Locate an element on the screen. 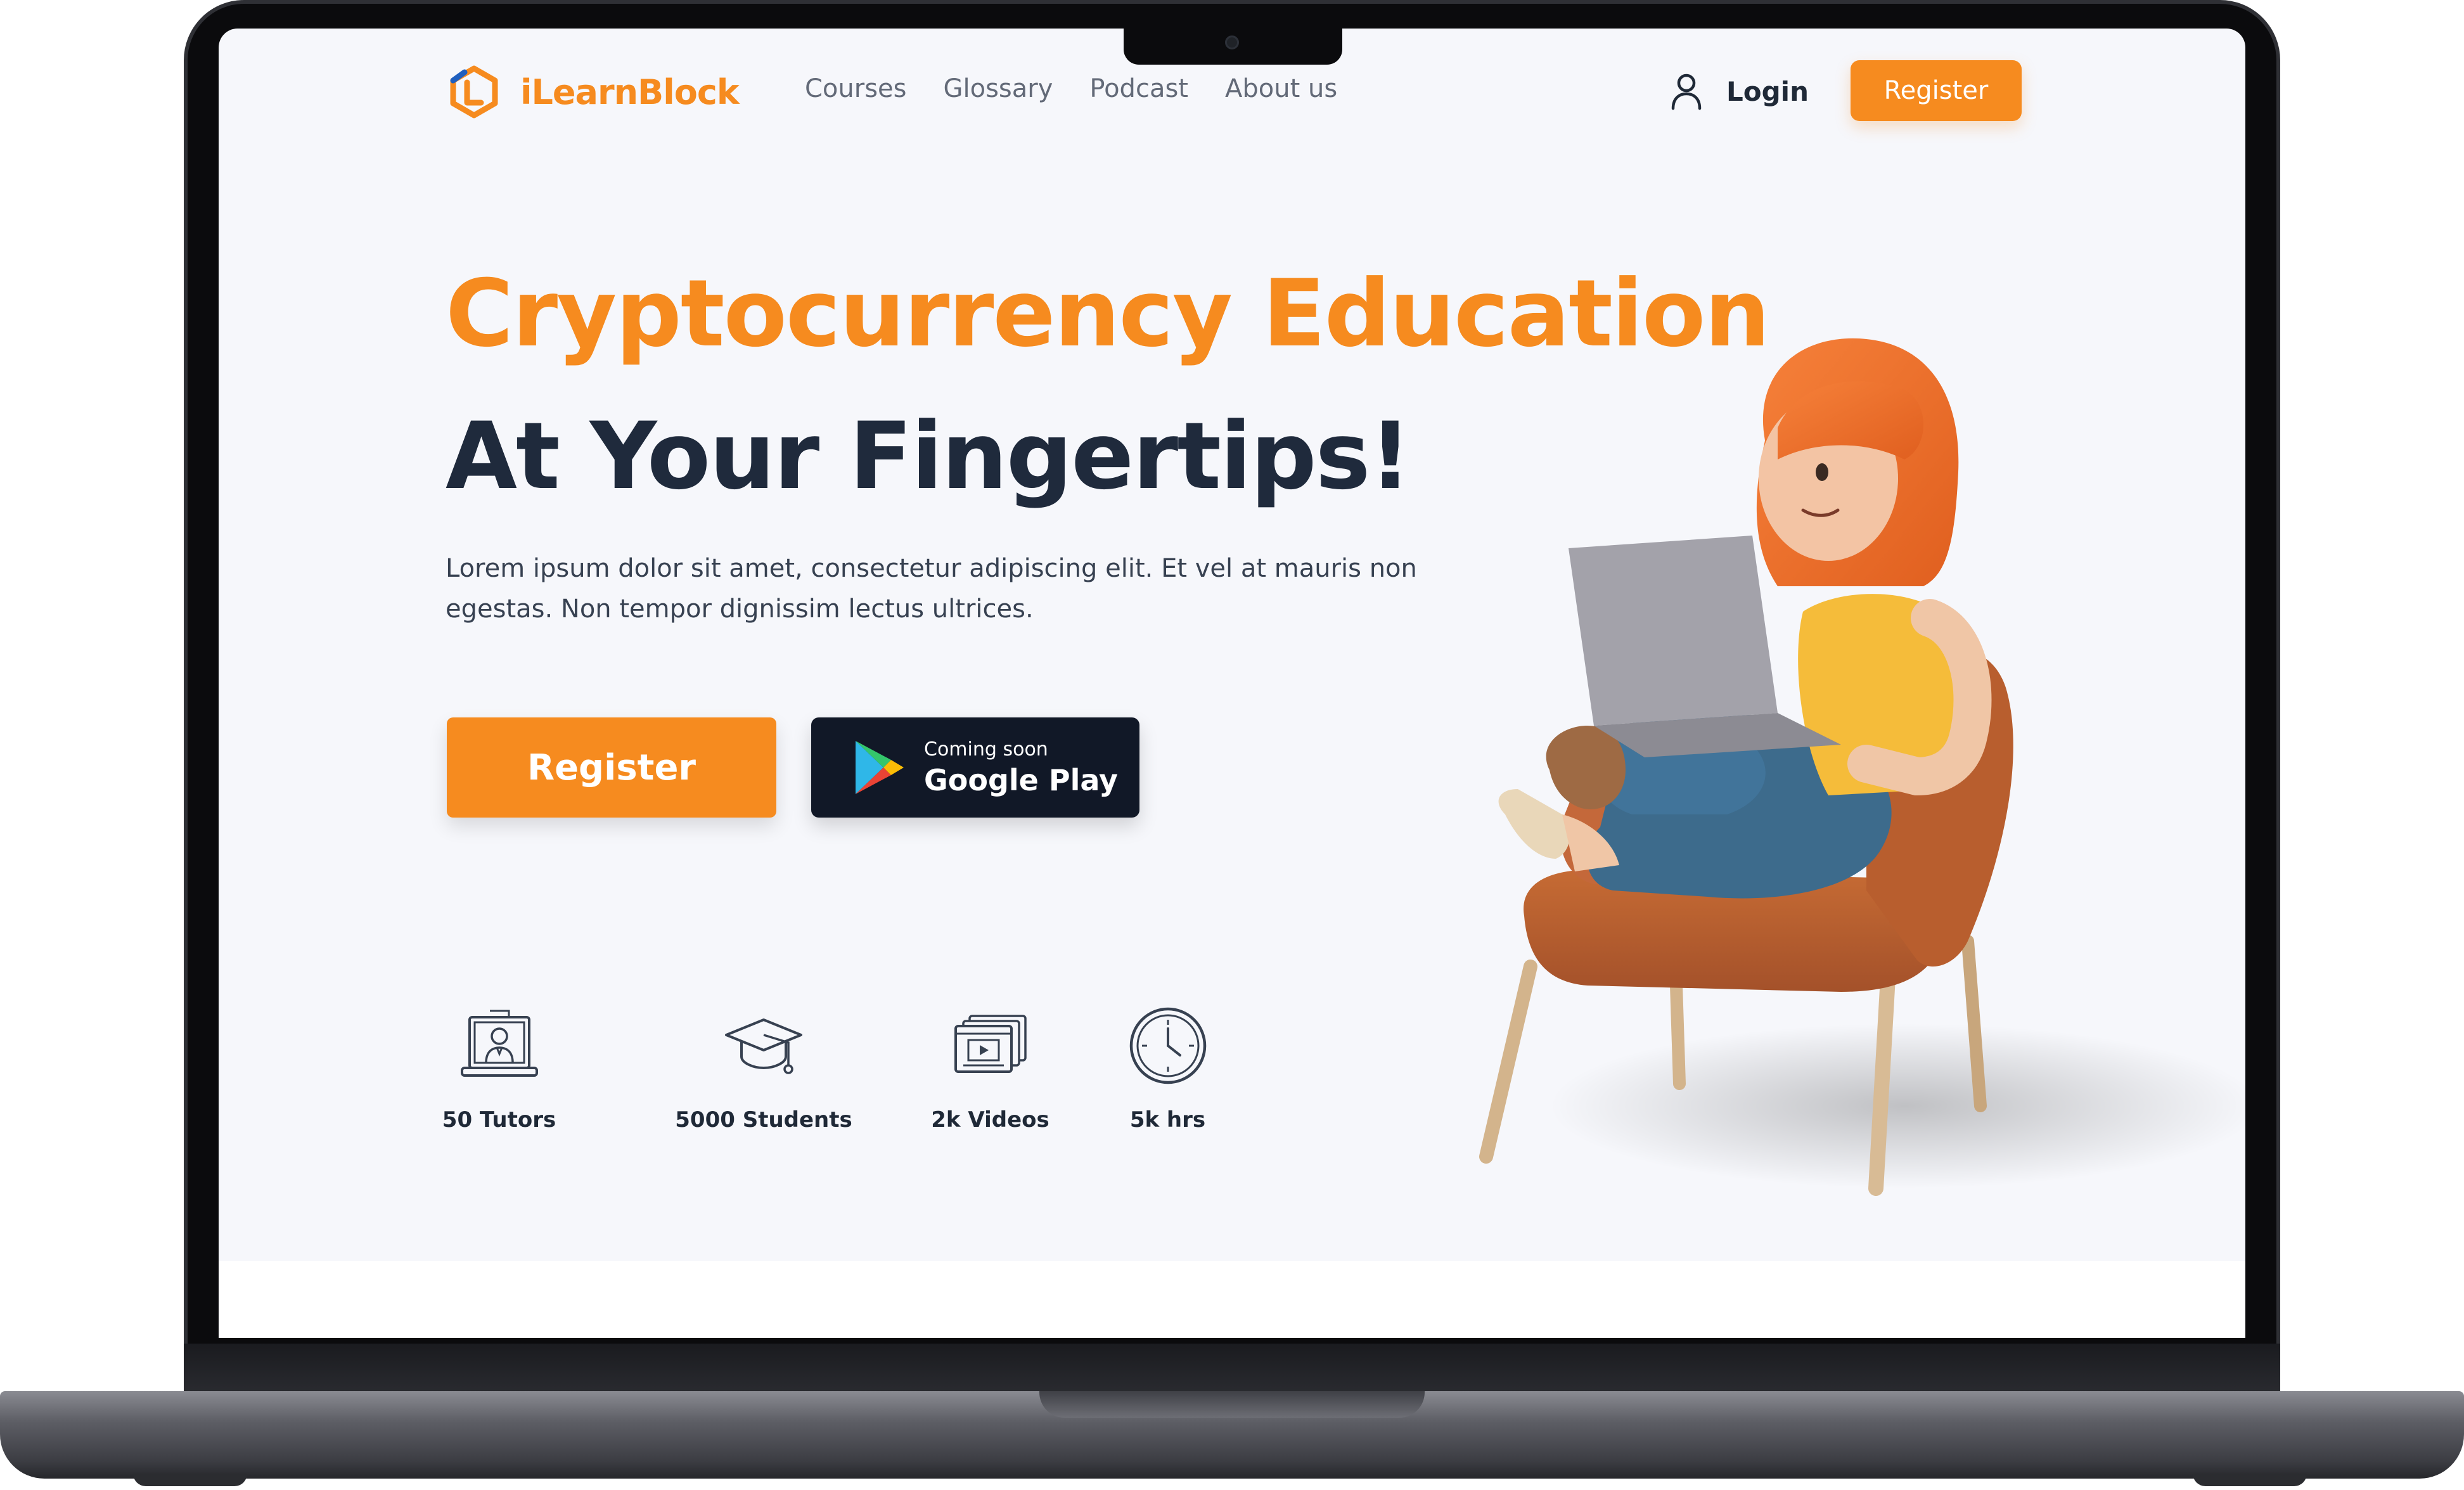 Image resolution: width=2464 pixels, height=1490 pixels. stat-tutors: 50 Tutors is located at coordinates (499, 1069).